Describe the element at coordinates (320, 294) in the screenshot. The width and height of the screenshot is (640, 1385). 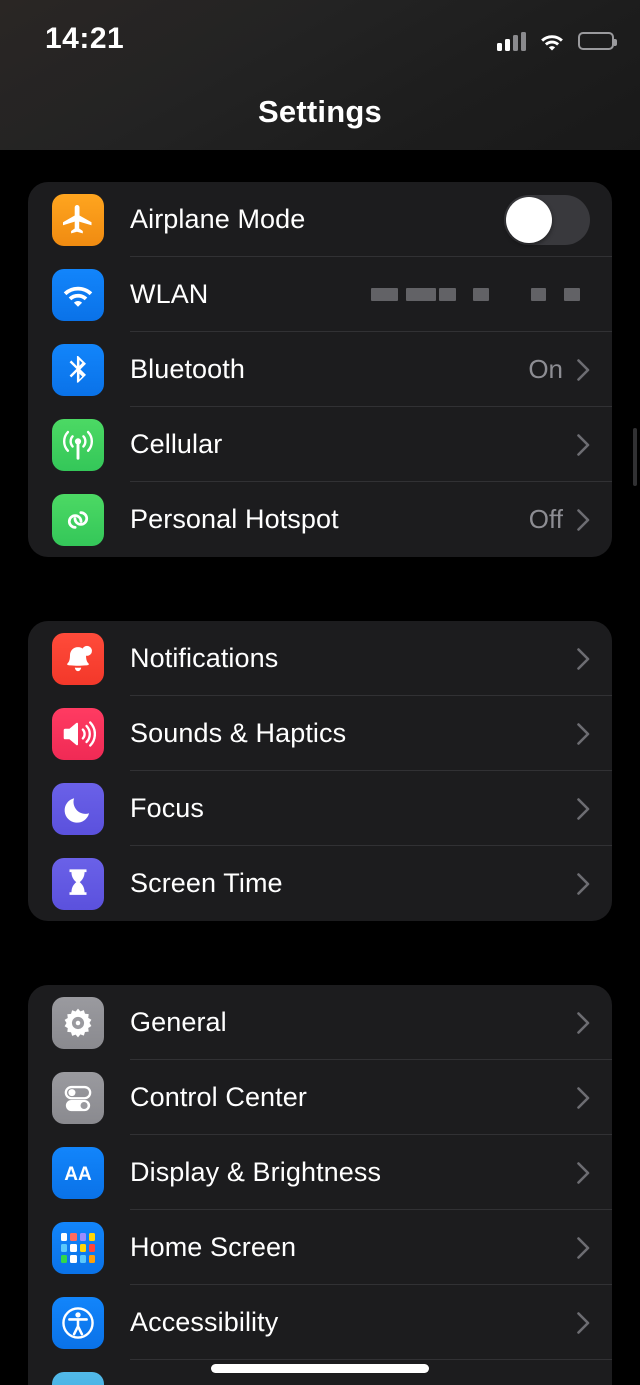
I see `settings-row-wlan: WLAN` at that location.